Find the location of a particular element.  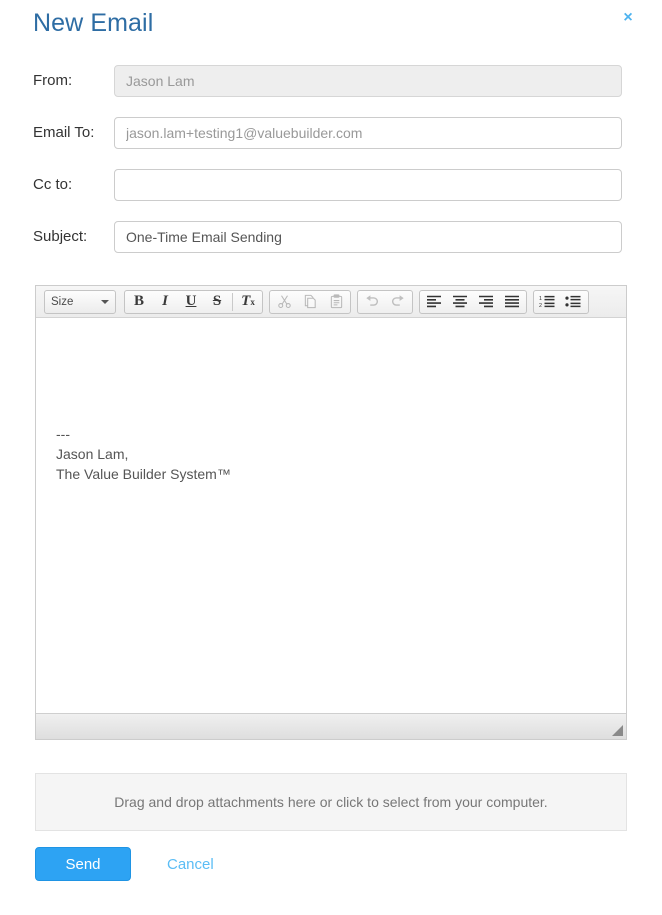

numbered-list-icon: 1 2 is located at coordinates (548, 302).